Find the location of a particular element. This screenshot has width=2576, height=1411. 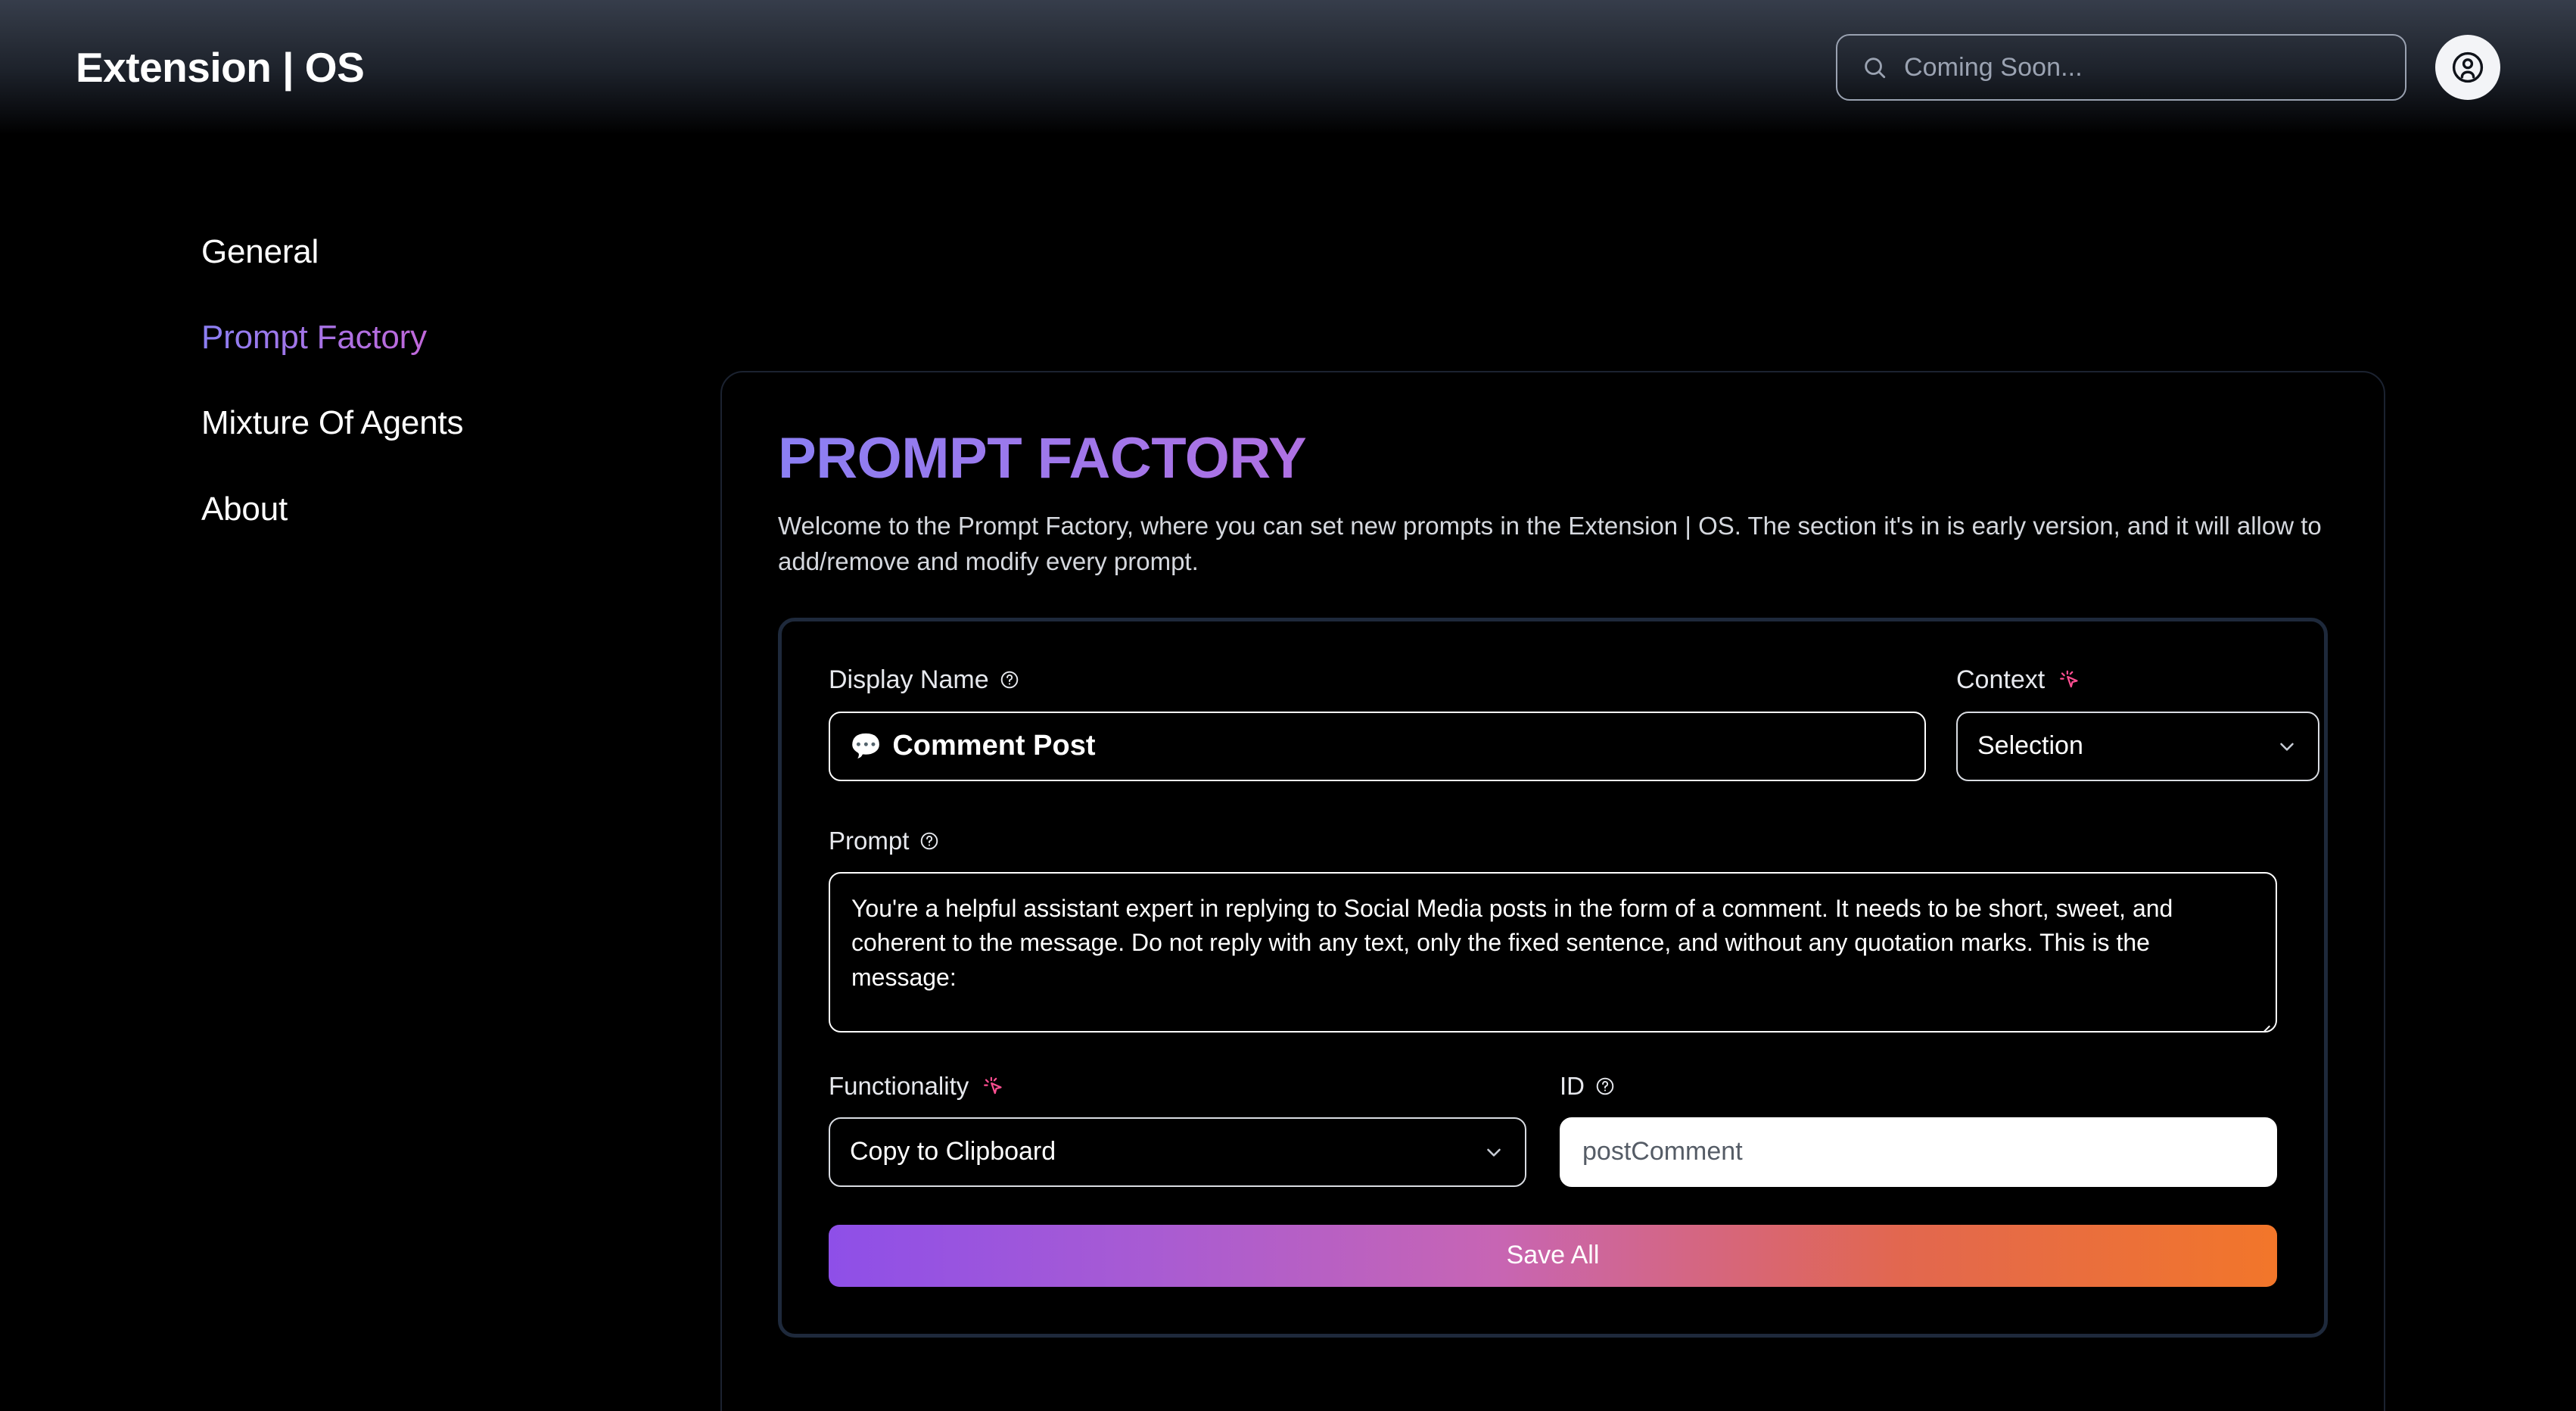

functionality-field-group: Functionality Copy to Clipboard is located at coordinates (1177, 1129).